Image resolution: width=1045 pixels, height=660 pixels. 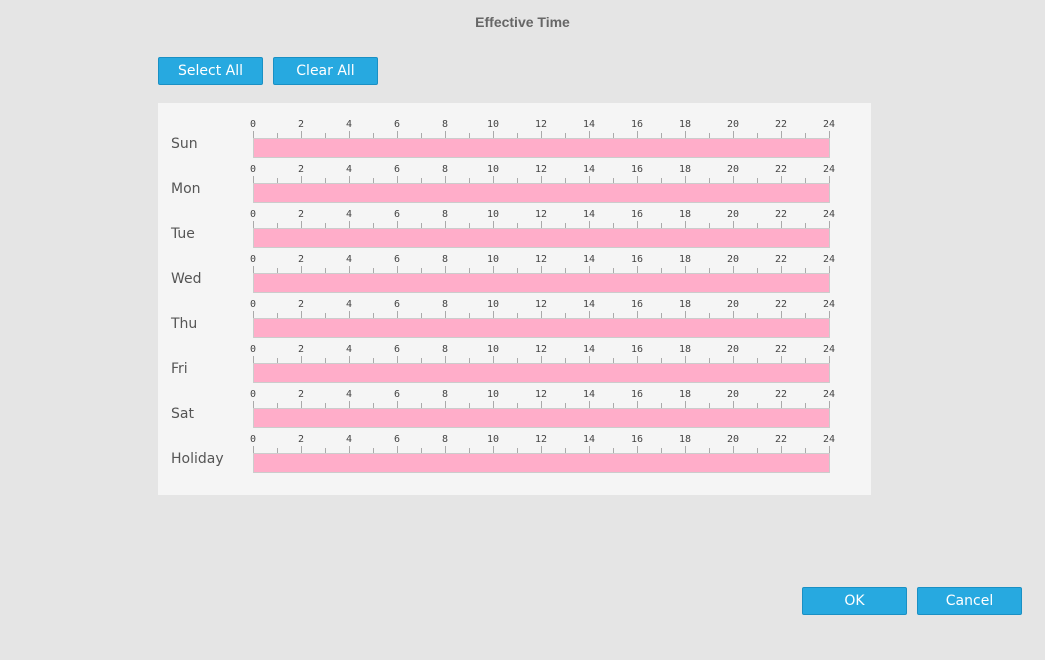 I want to click on day-schedule-bar, so click(x=541, y=463).